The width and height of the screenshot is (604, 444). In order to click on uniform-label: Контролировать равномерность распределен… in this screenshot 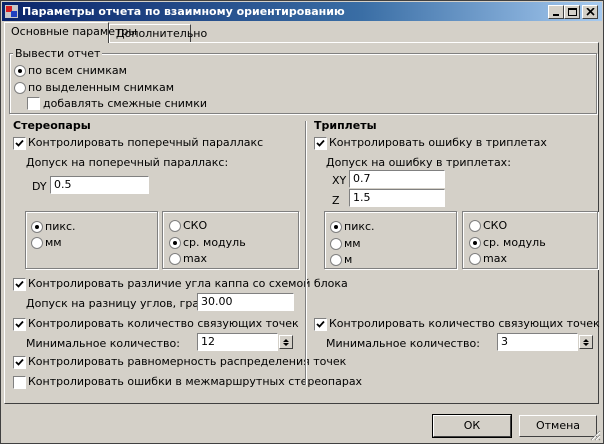, I will do `click(187, 361)`.